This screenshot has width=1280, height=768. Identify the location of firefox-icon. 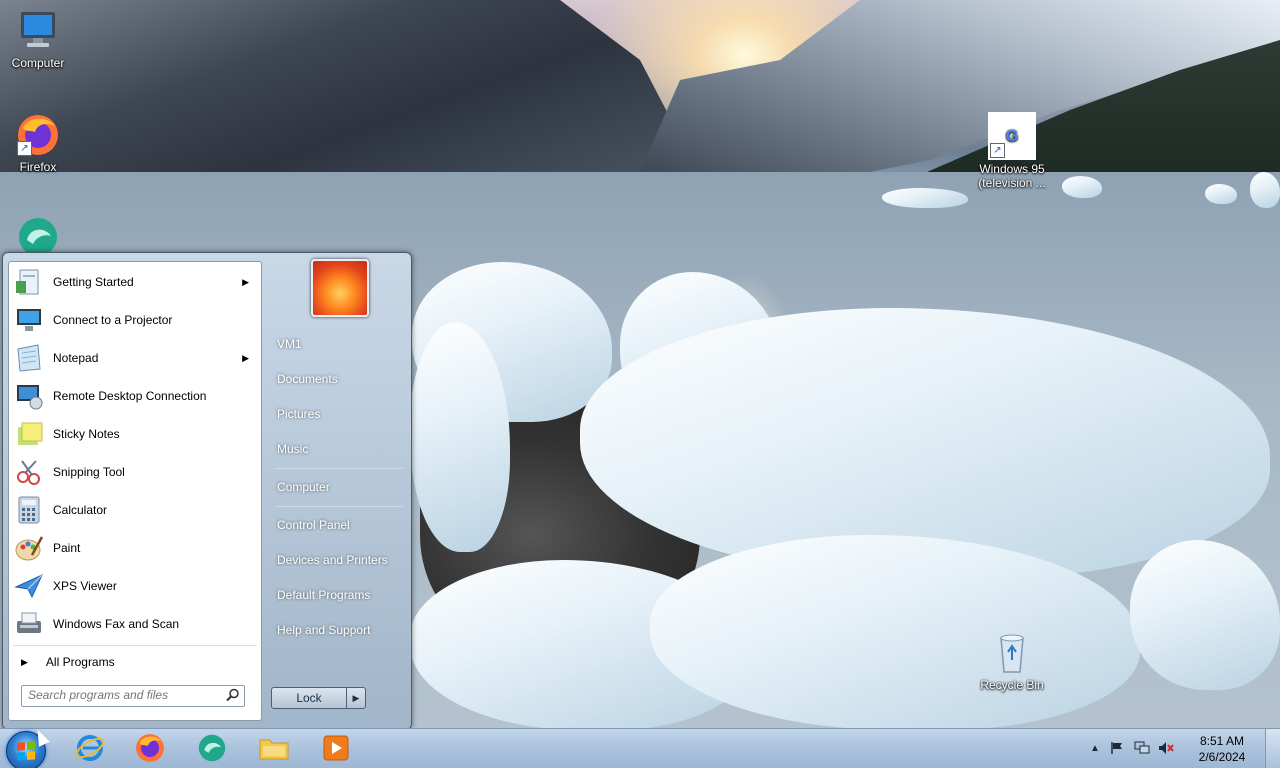
(150, 749).